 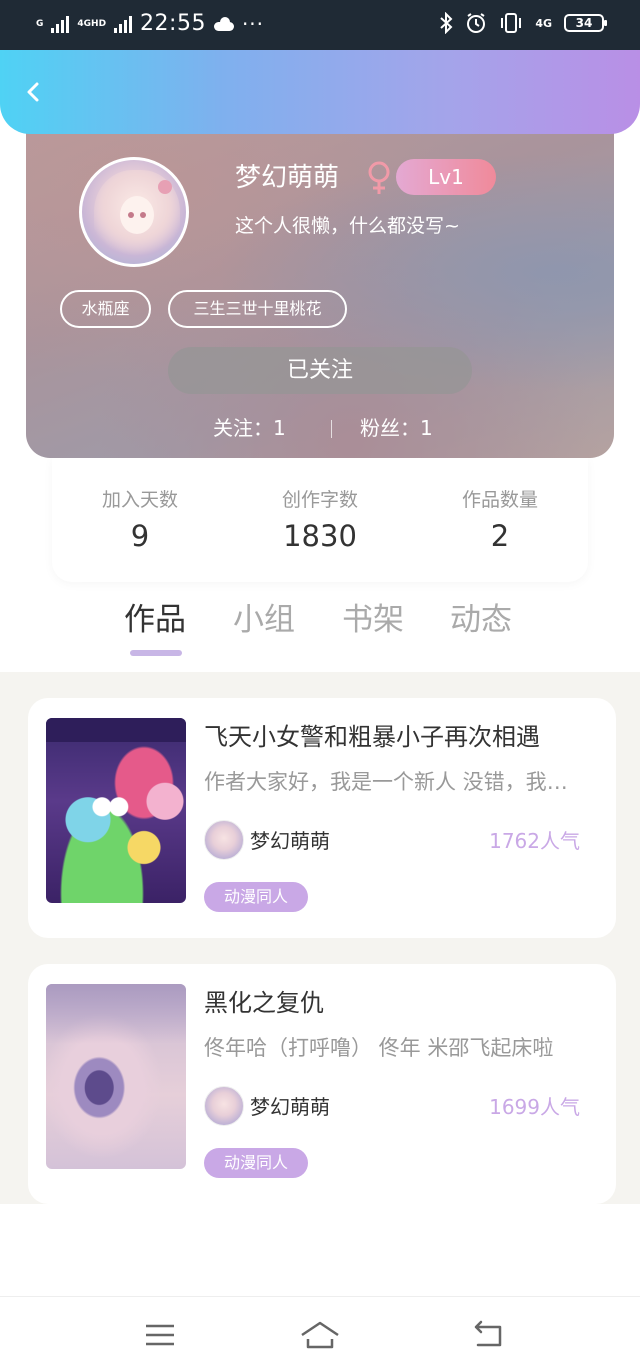 What do you see at coordinates (511, 23) in the screenshot?
I see `vibrate-icon` at bounding box center [511, 23].